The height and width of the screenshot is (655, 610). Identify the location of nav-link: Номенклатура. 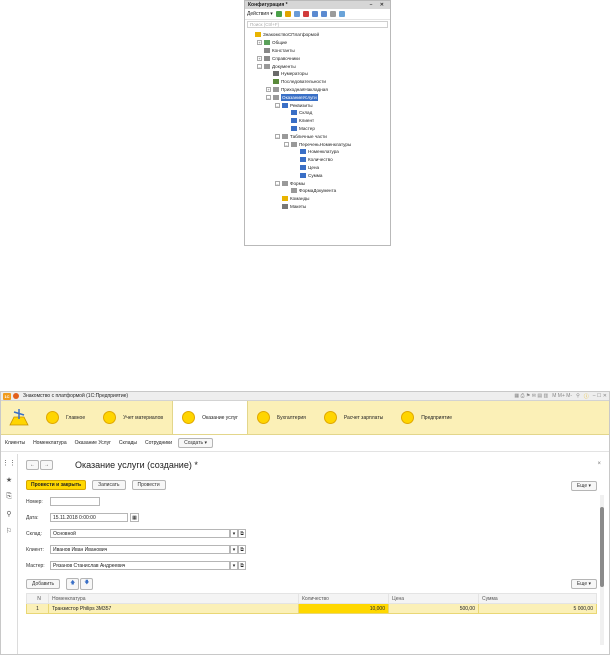
(50, 443).